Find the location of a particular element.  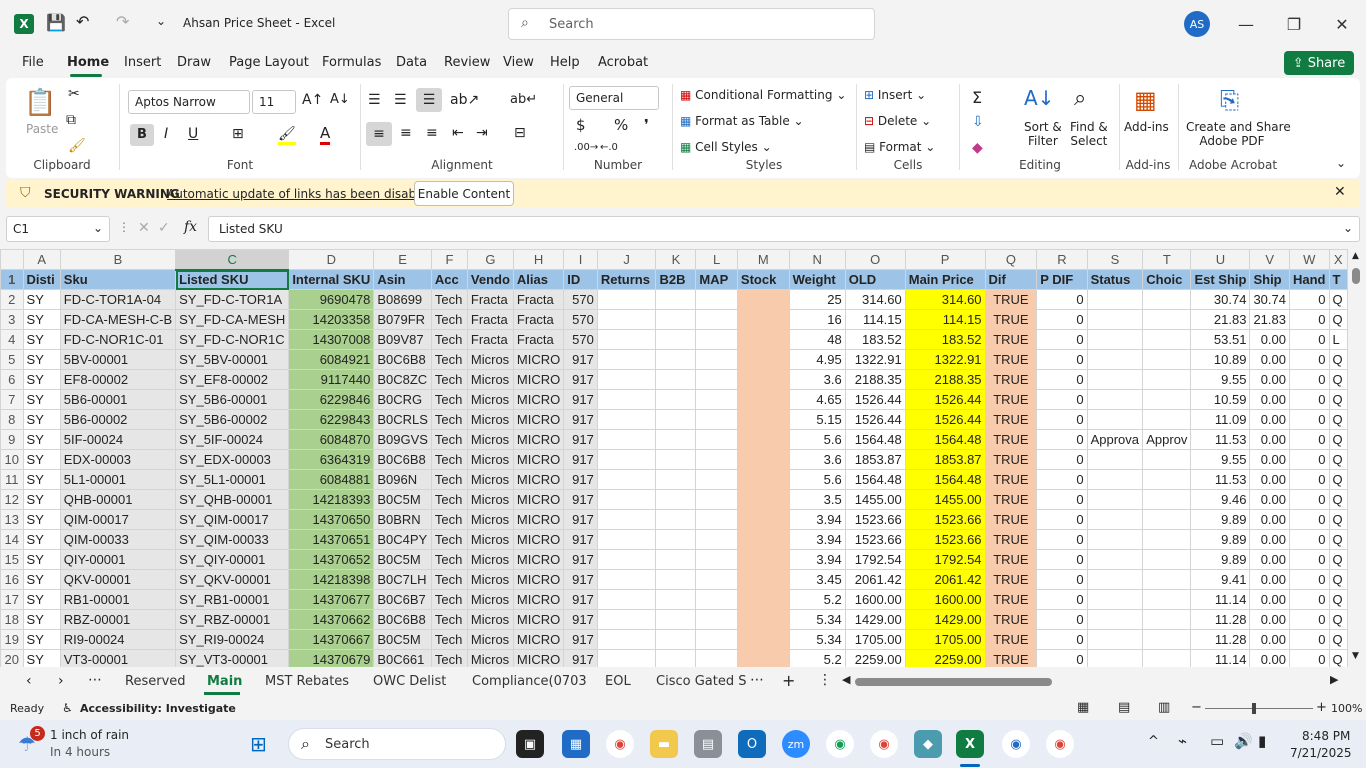

data-cell: SY_5IF-00024 is located at coordinates (232, 439).